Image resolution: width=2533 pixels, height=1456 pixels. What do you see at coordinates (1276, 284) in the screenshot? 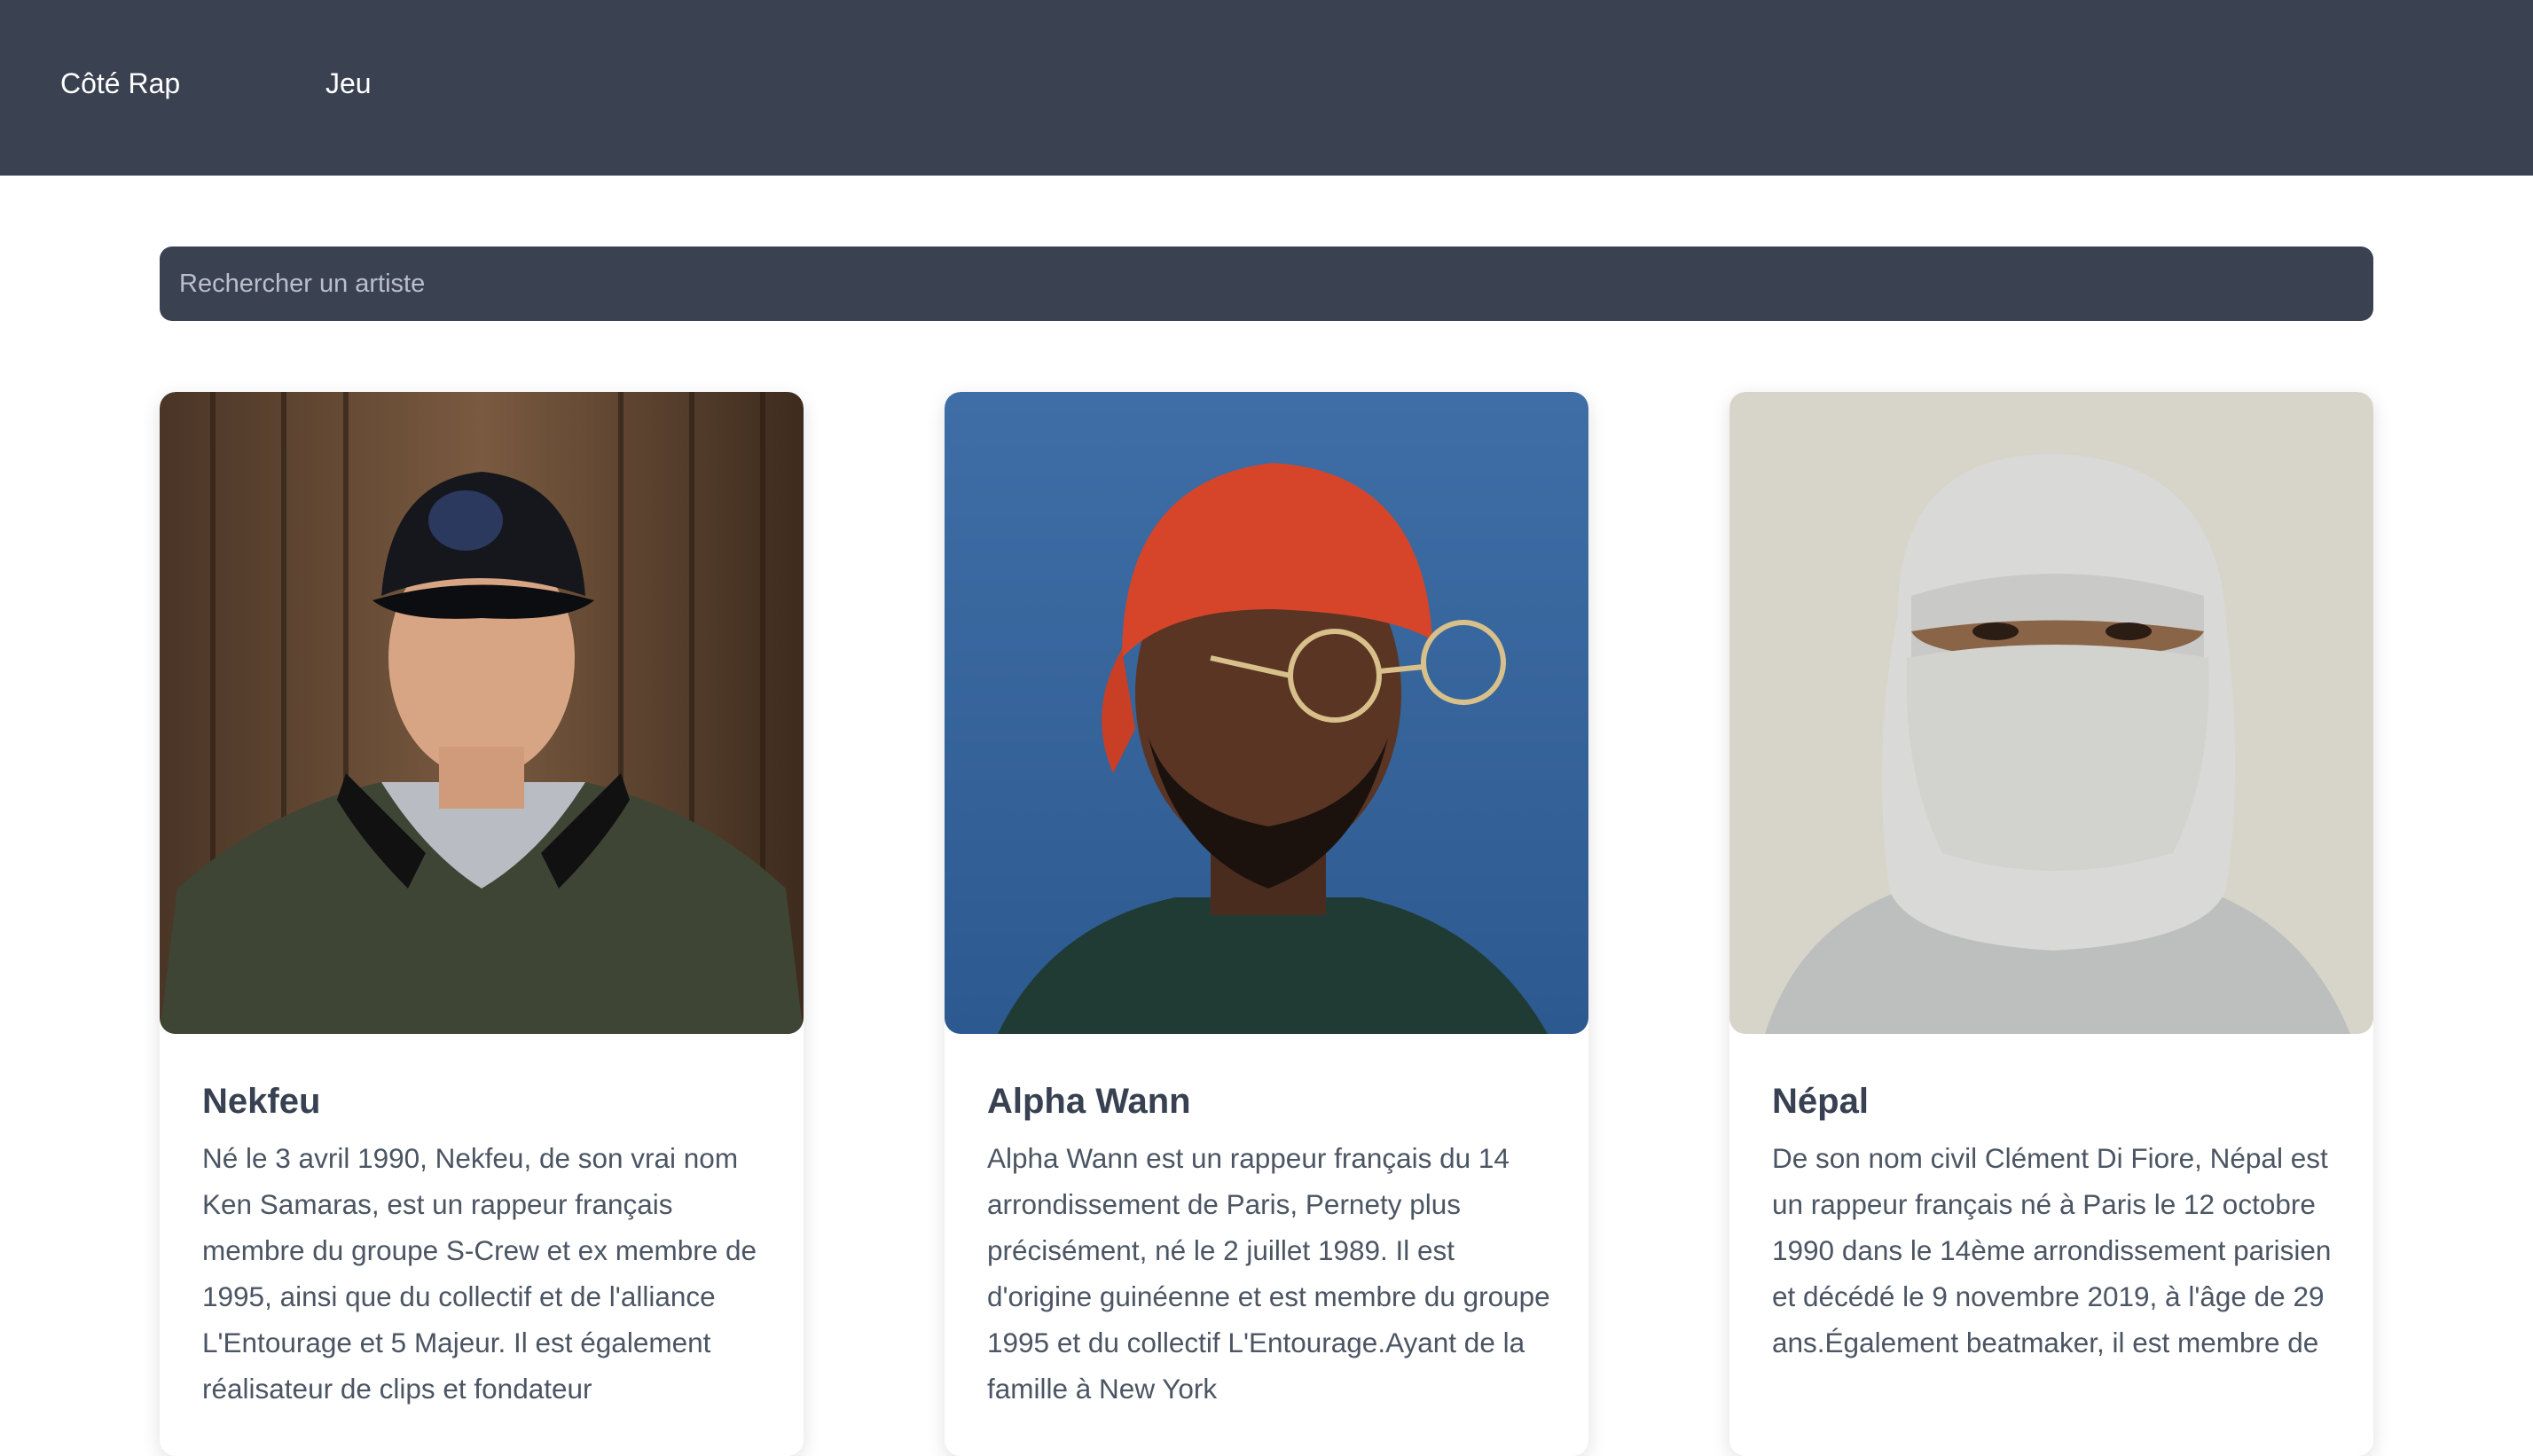
I see `search-input` at bounding box center [1276, 284].